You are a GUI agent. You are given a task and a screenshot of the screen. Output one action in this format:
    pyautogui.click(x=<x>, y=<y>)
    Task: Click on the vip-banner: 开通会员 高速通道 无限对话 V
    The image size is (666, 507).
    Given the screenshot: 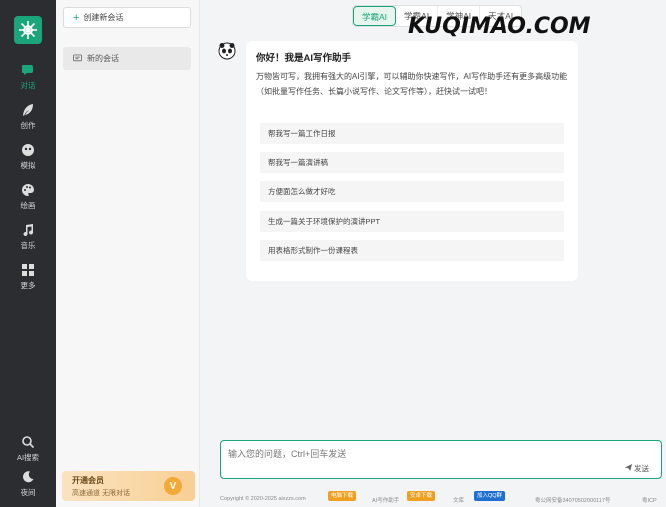 What is the action you would take?
    pyautogui.click(x=128, y=486)
    